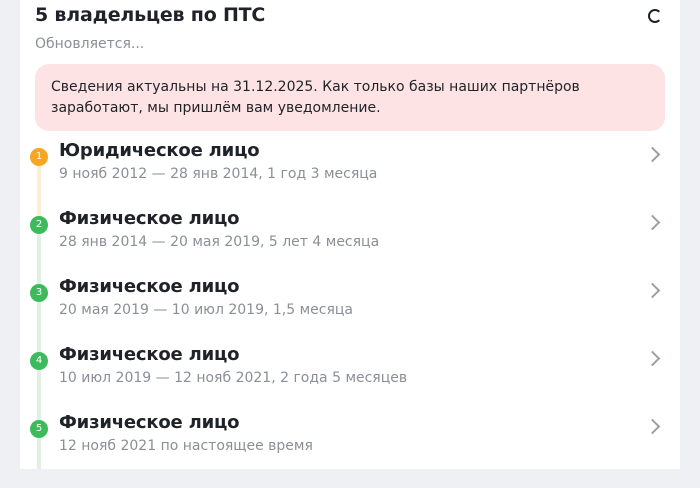  What do you see at coordinates (186, 446) in the screenshot?
I see `owner-period: 12 нояб 2021 по настоящее время` at bounding box center [186, 446].